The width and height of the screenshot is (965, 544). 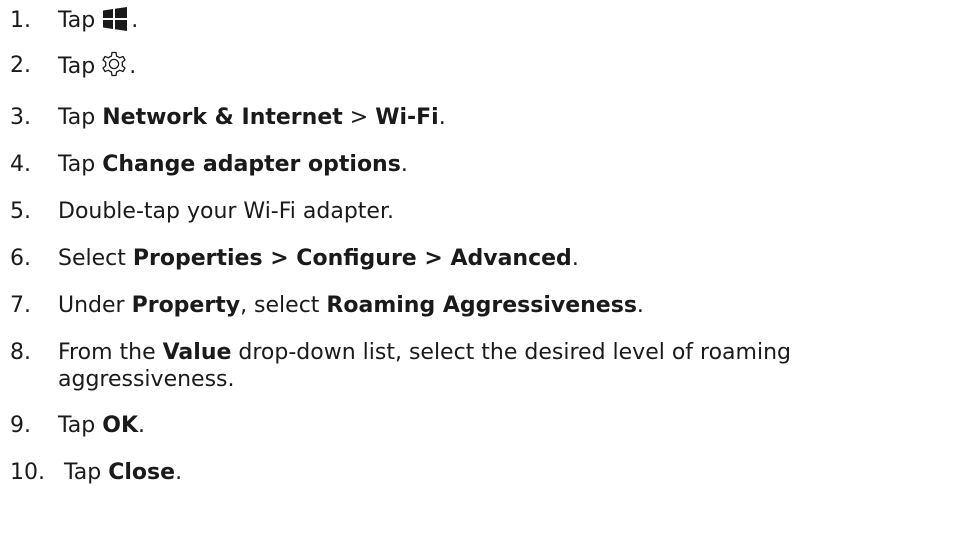 What do you see at coordinates (20, 164) in the screenshot?
I see `step-number: 4.` at bounding box center [20, 164].